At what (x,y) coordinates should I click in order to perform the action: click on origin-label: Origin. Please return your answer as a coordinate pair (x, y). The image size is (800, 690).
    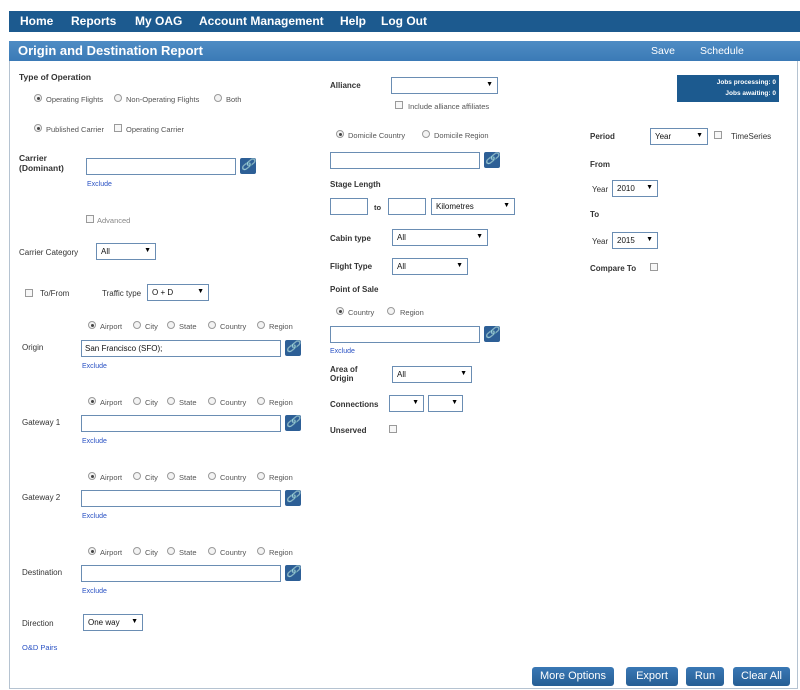
    Looking at the image, I should click on (33, 347).